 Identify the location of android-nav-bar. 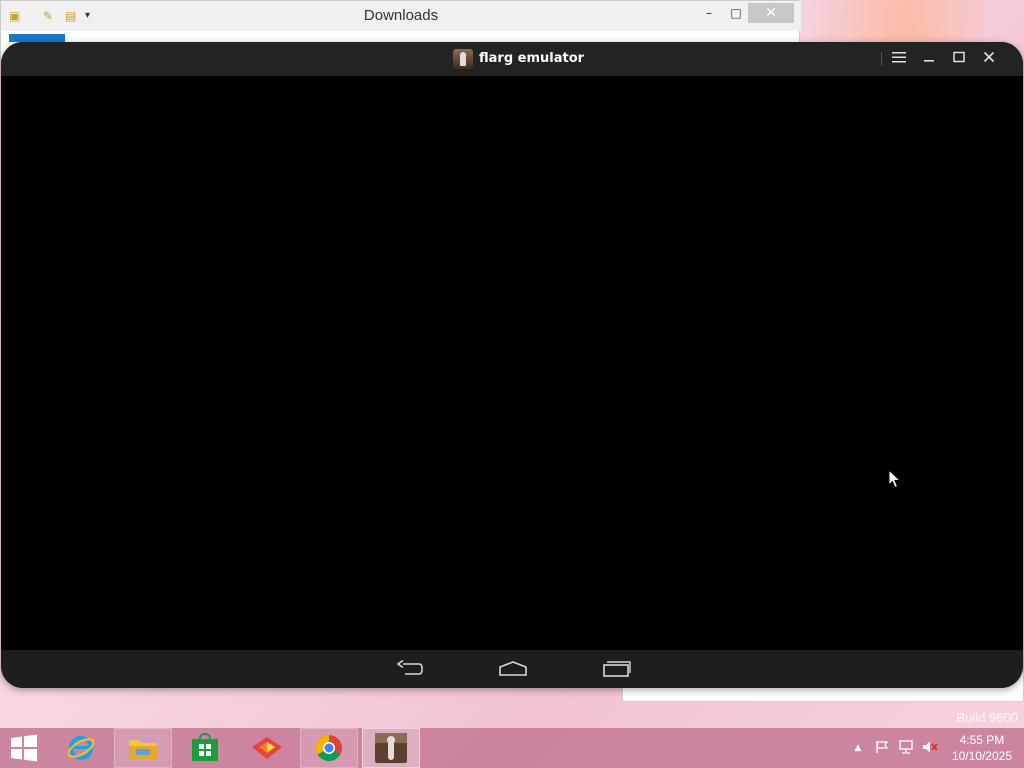
(512, 669).